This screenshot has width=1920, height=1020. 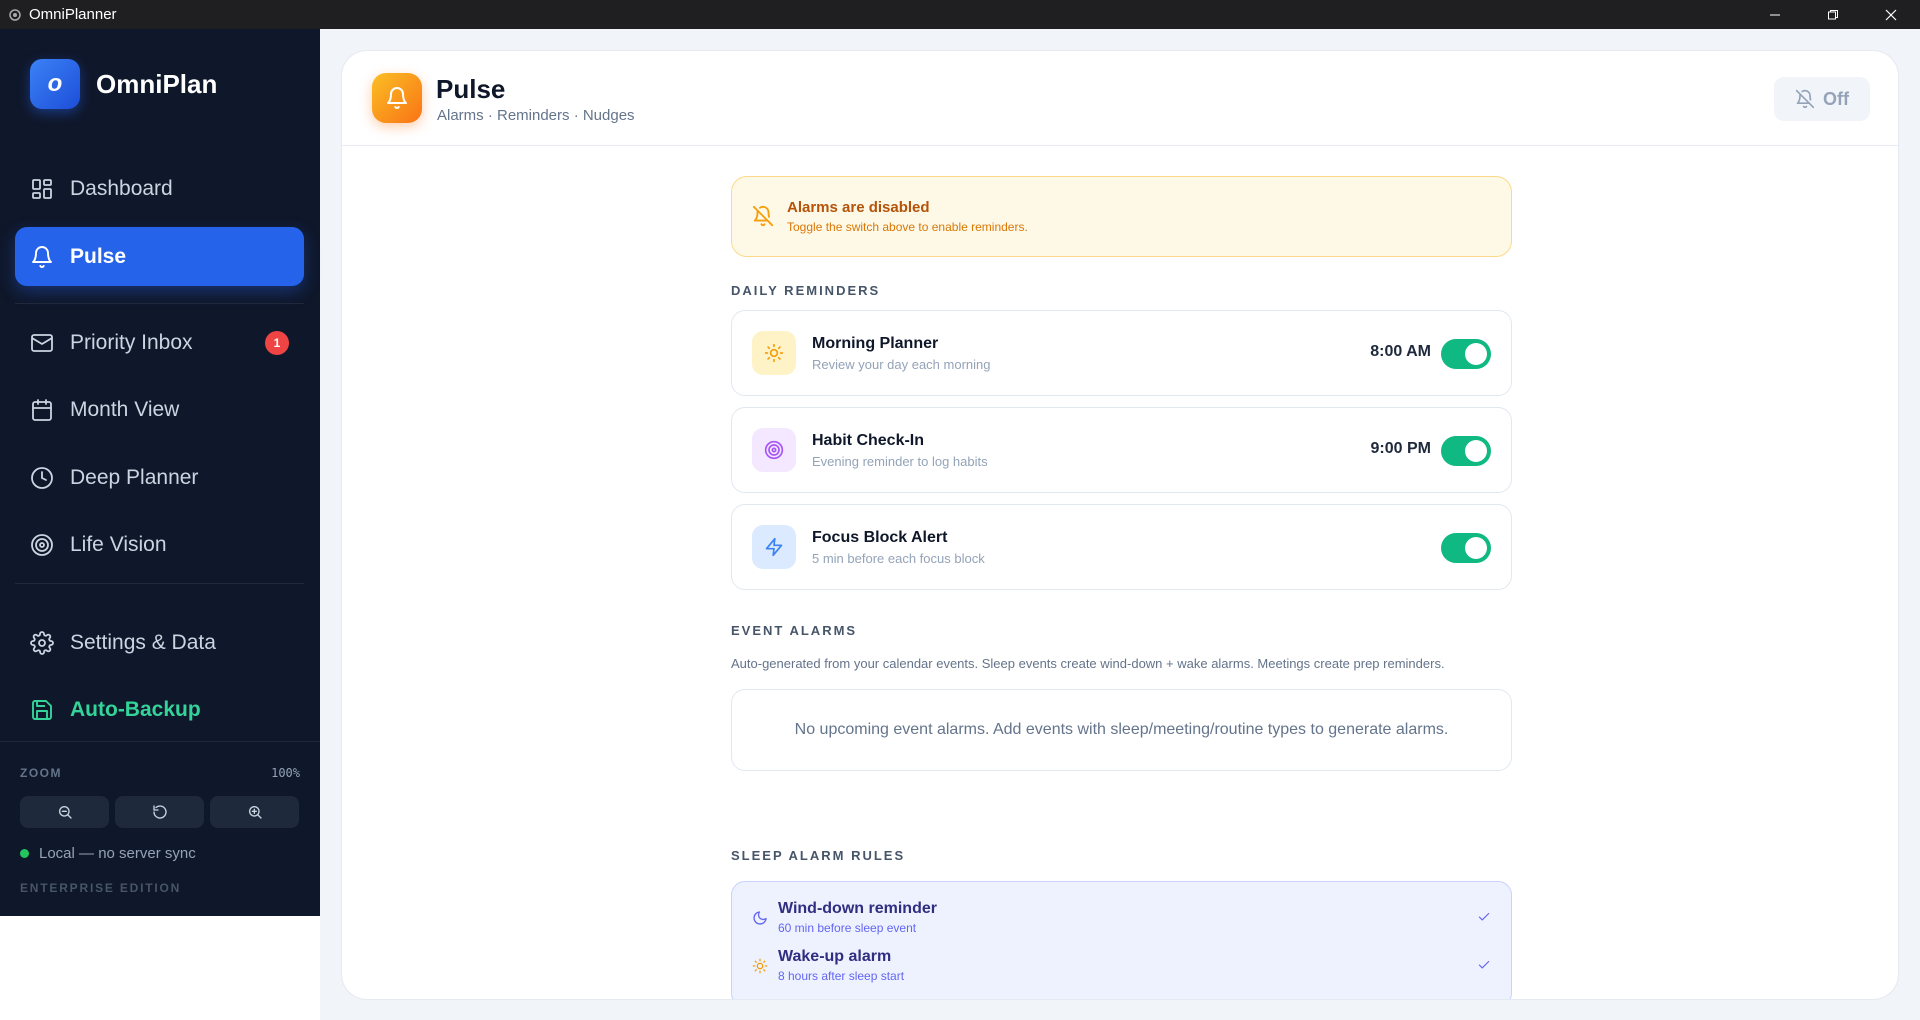 I want to click on zoom-value: 100%, so click(x=285, y=773).